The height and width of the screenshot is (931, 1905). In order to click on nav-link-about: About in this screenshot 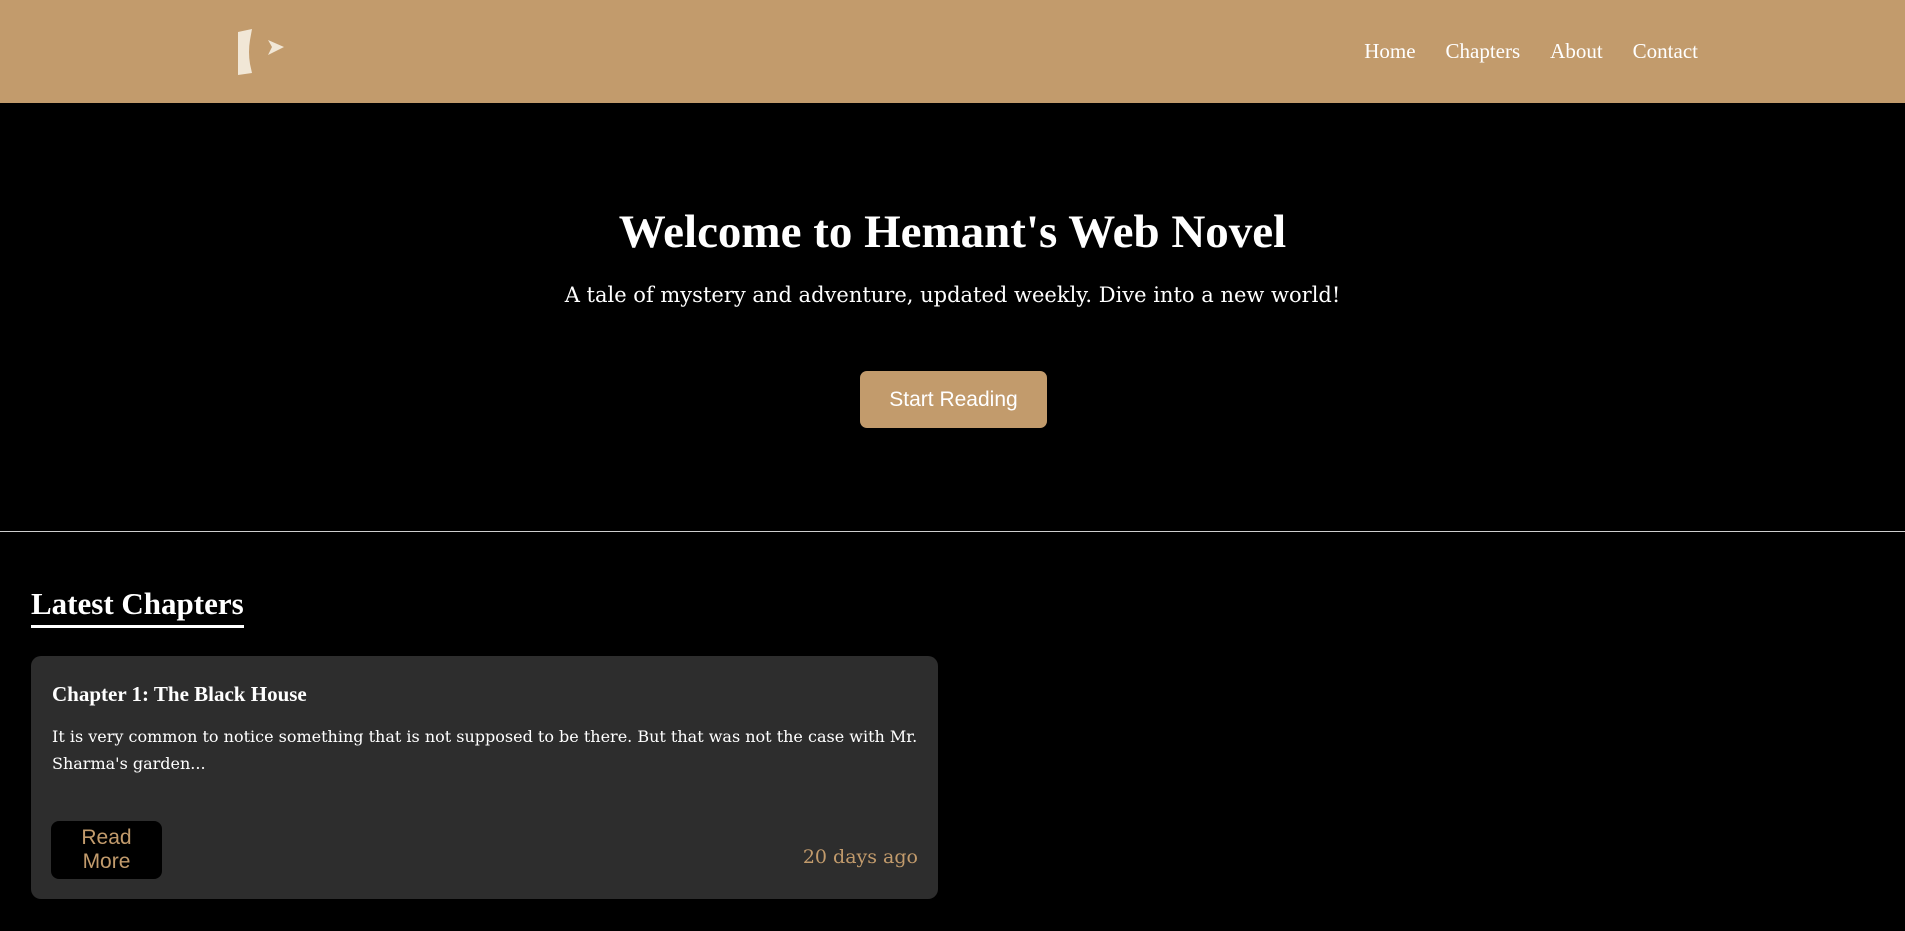, I will do `click(1576, 51)`.